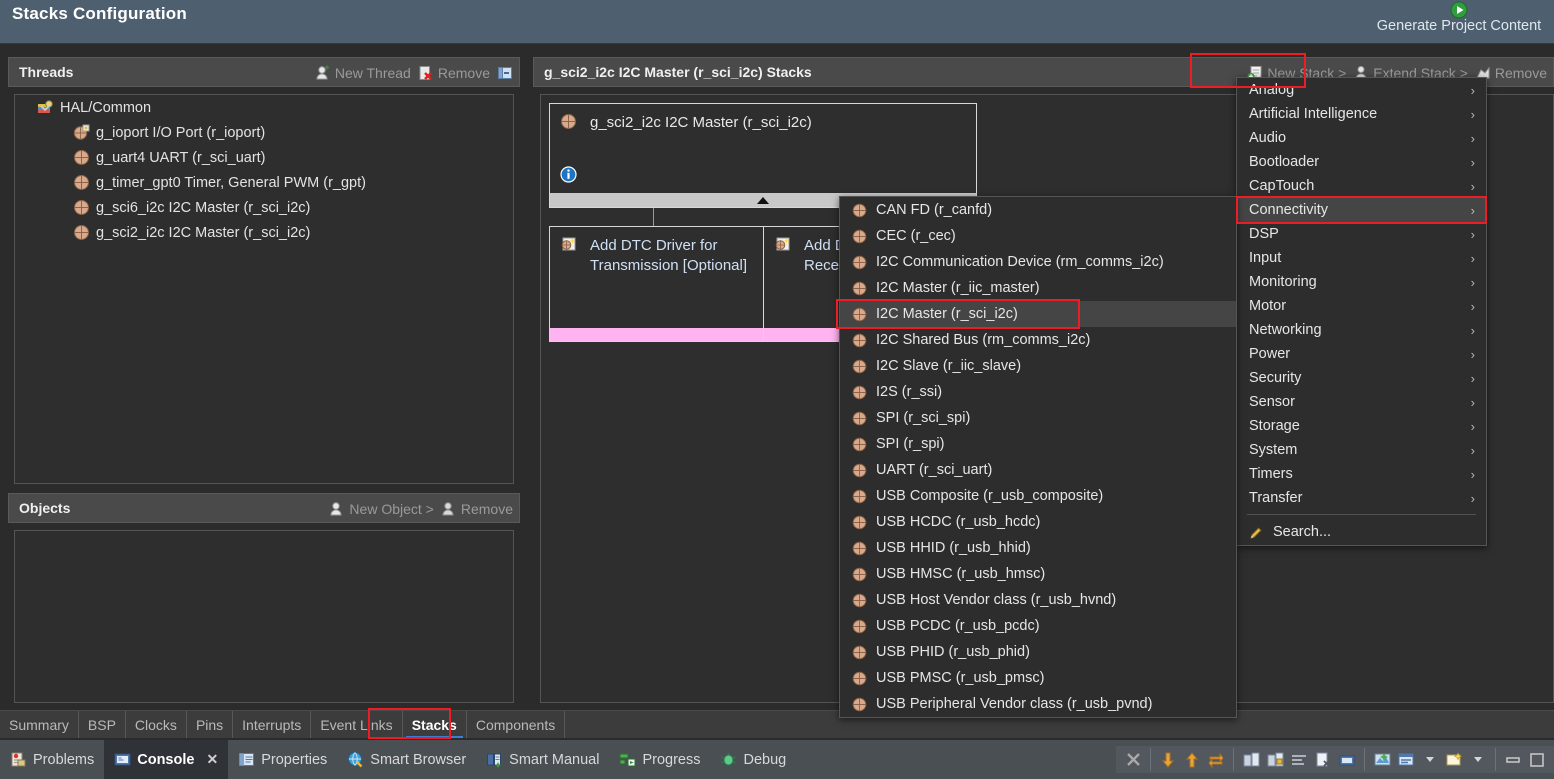 This screenshot has height=779, width=1554. What do you see at coordinates (1133, 760) in the screenshot?
I see `terminate-x-icon` at bounding box center [1133, 760].